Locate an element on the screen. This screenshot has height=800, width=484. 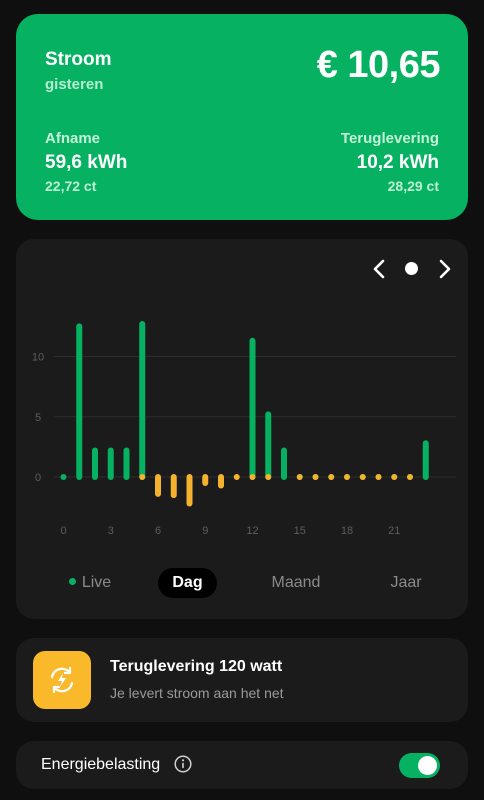
energiebelasting-label: Energiebelasting is located at coordinates (101, 764).